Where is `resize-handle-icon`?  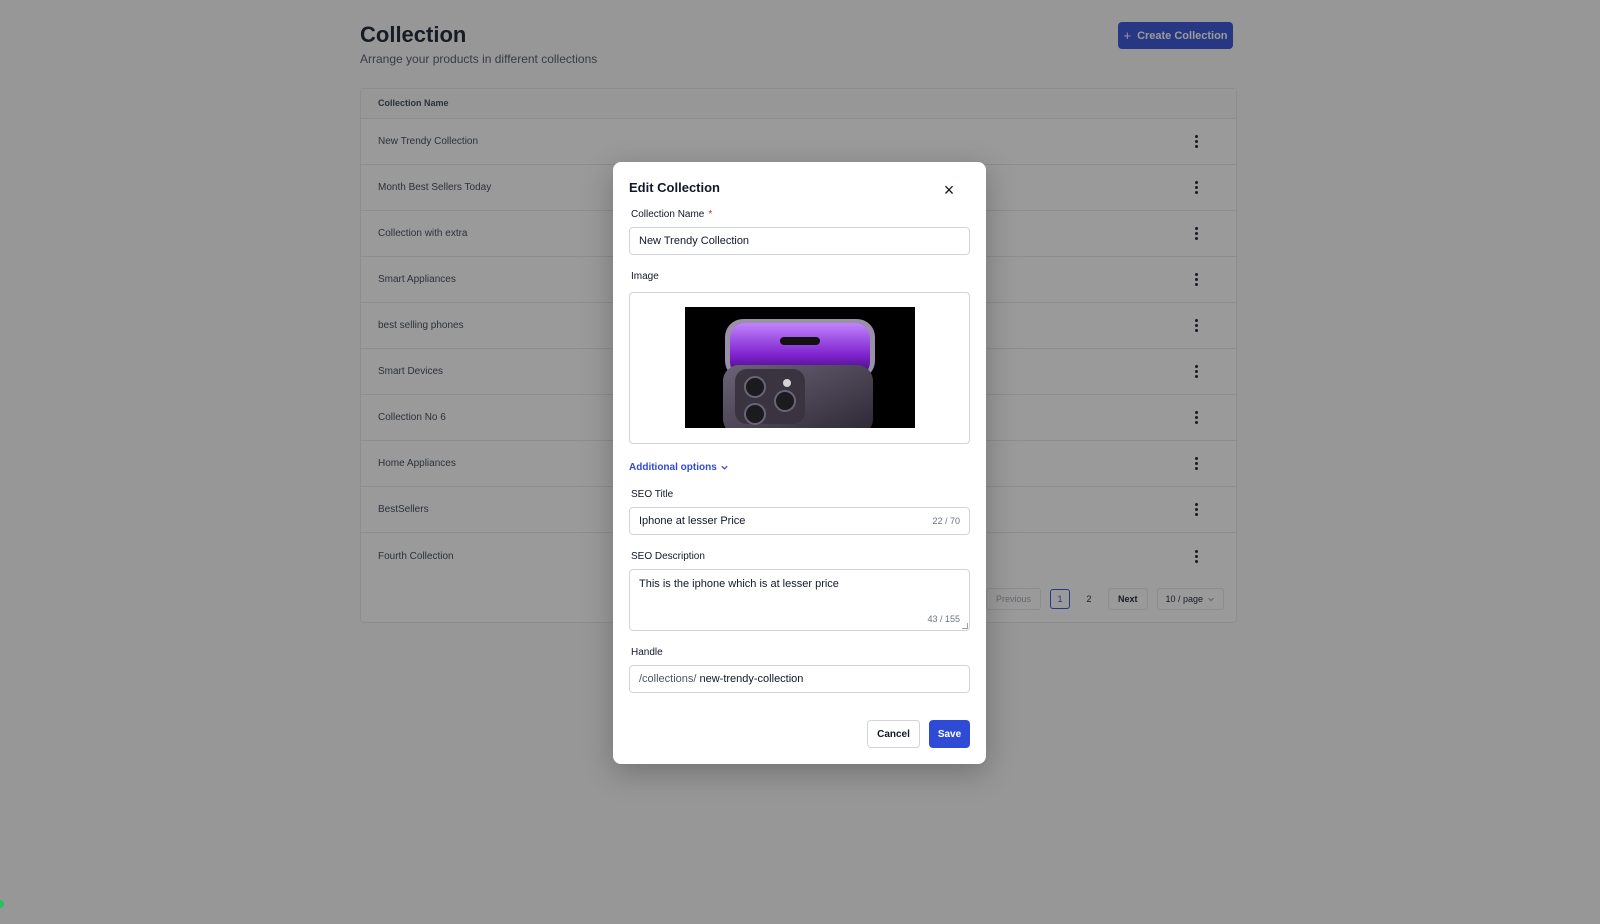 resize-handle-icon is located at coordinates (965, 626).